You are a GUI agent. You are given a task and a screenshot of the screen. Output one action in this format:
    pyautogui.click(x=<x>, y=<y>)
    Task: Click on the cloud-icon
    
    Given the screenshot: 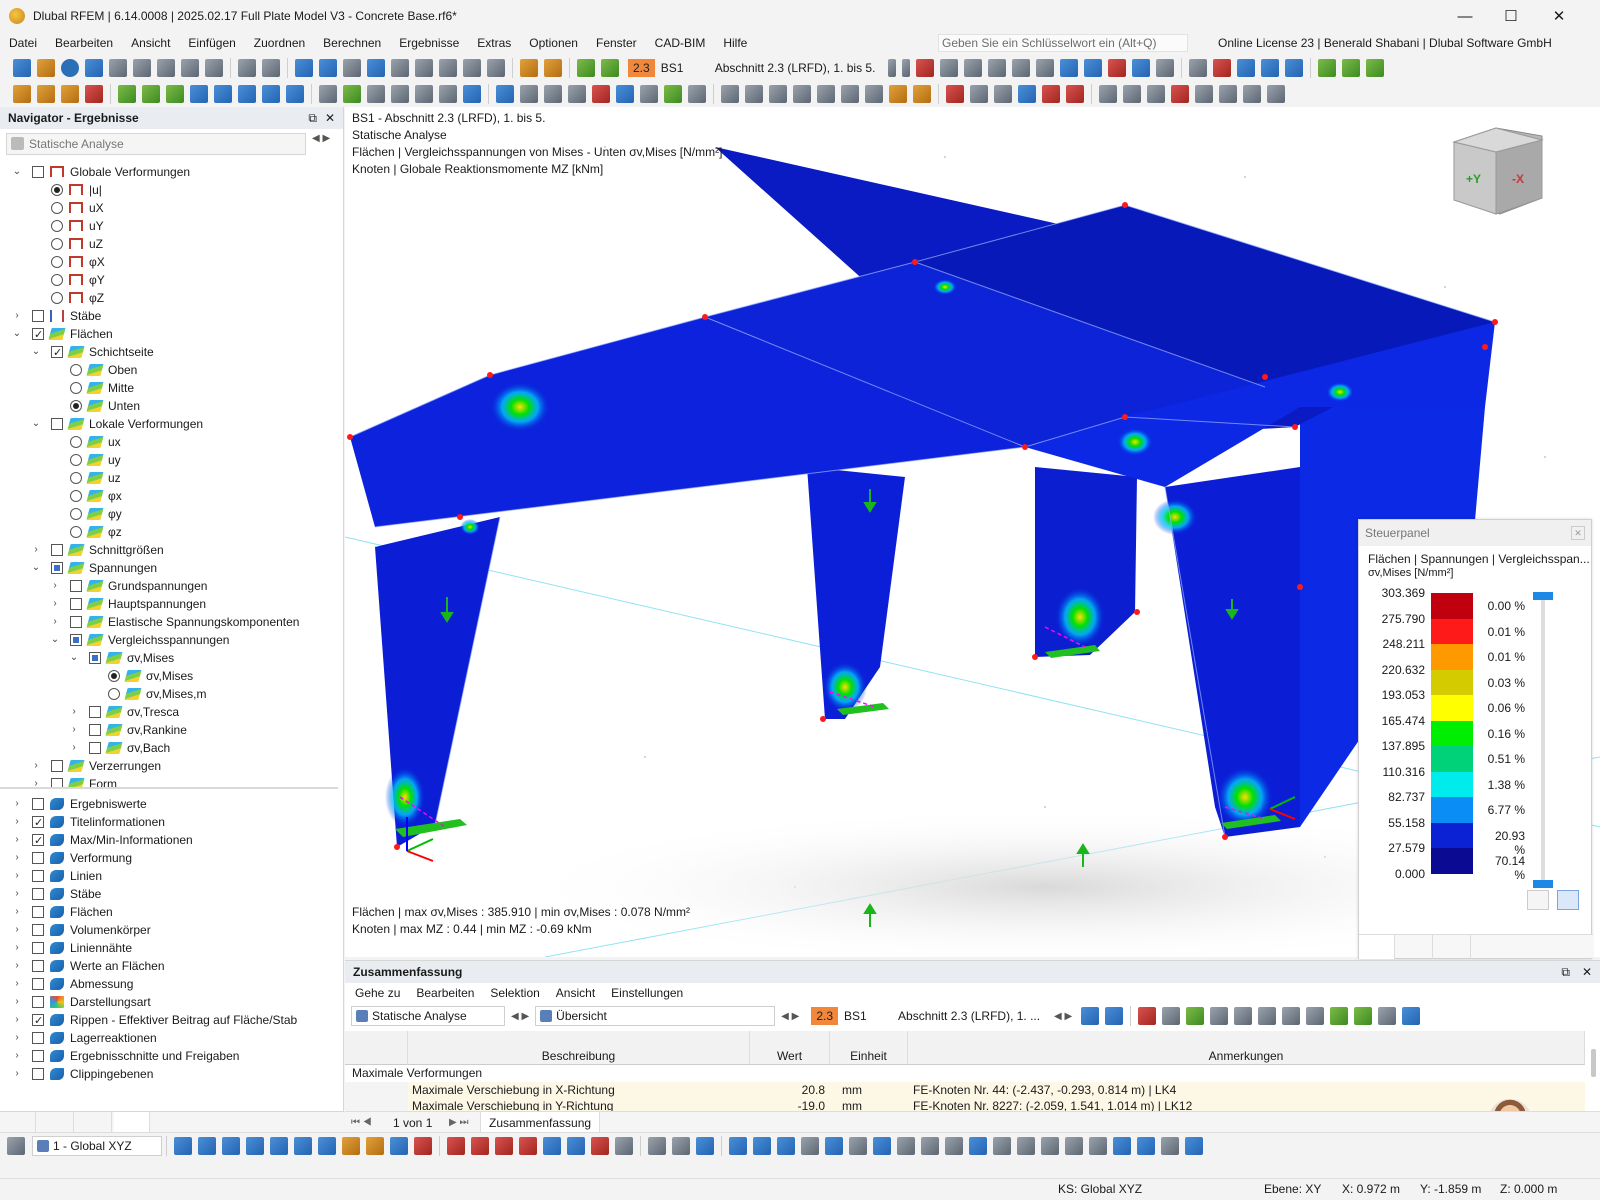 What is the action you would take?
    pyautogui.click(x=70, y=68)
    